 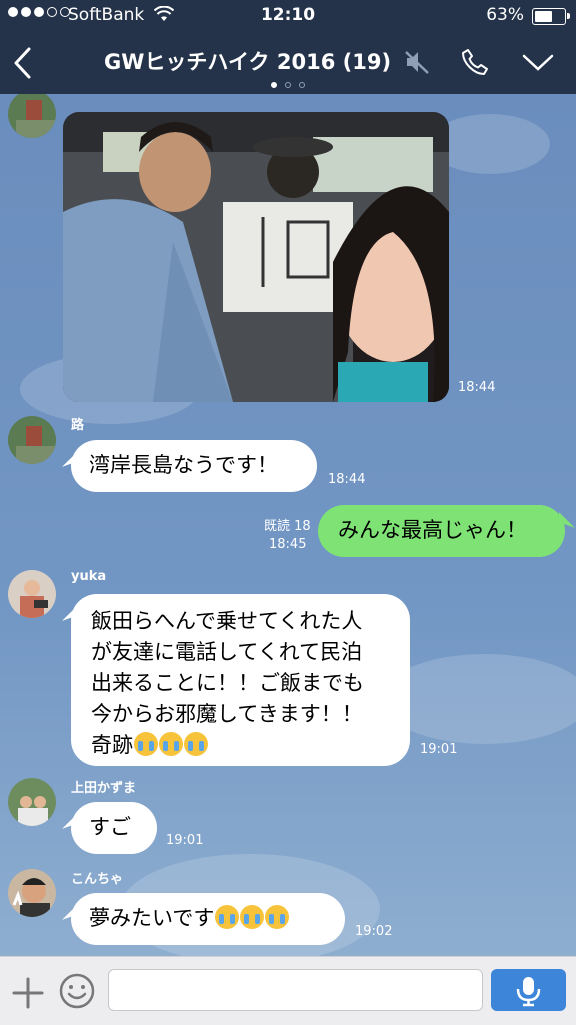 I want to click on message-line: が友達に電話してくれて民泊, so click(x=227, y=652).